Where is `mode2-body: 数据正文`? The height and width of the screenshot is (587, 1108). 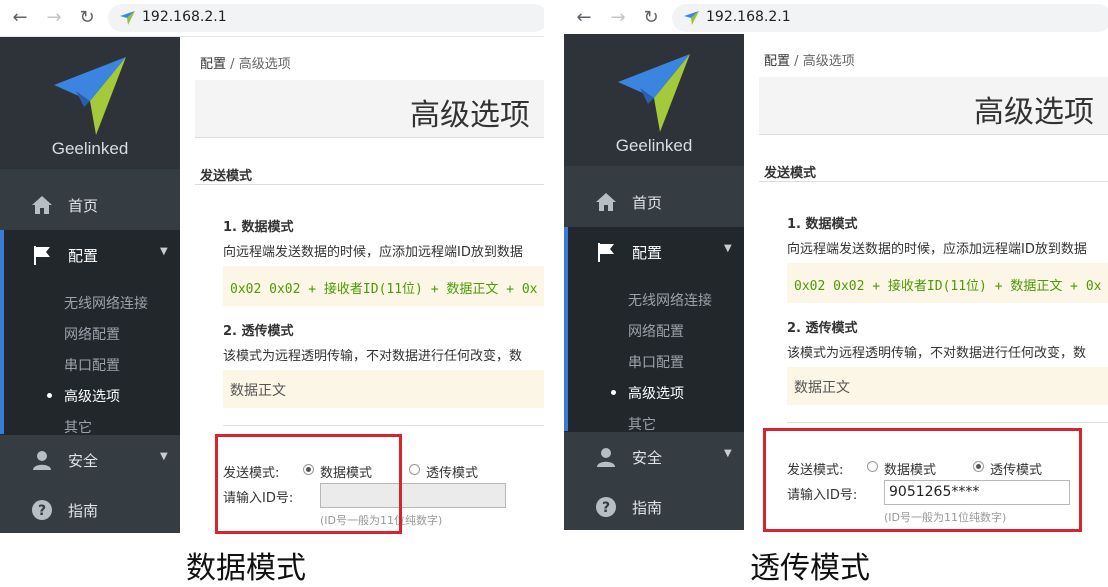
mode2-body: 数据正文 is located at coordinates (258, 391).